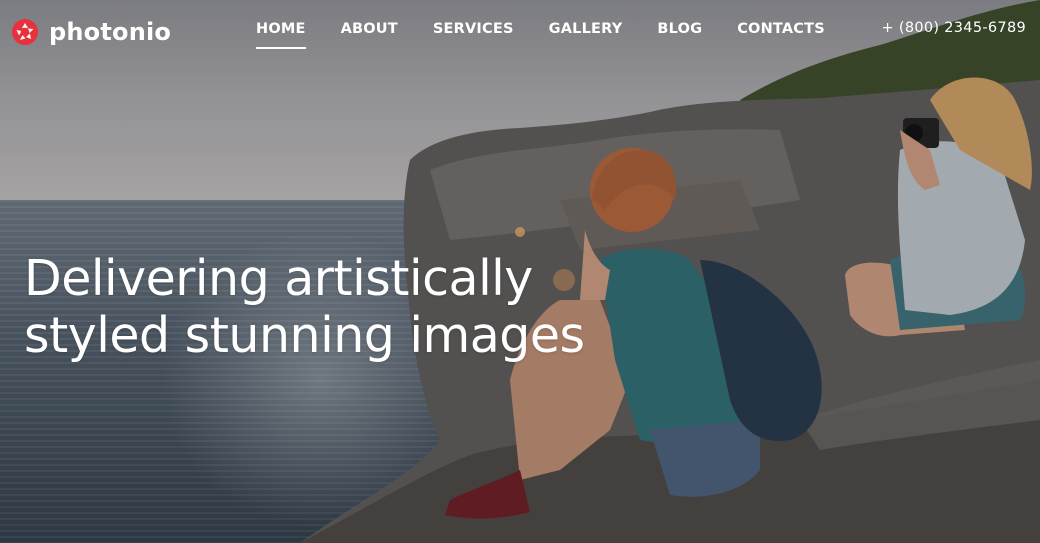 The image size is (1040, 543). What do you see at coordinates (369, 35) in the screenshot?
I see `nav-about: ABOUT` at bounding box center [369, 35].